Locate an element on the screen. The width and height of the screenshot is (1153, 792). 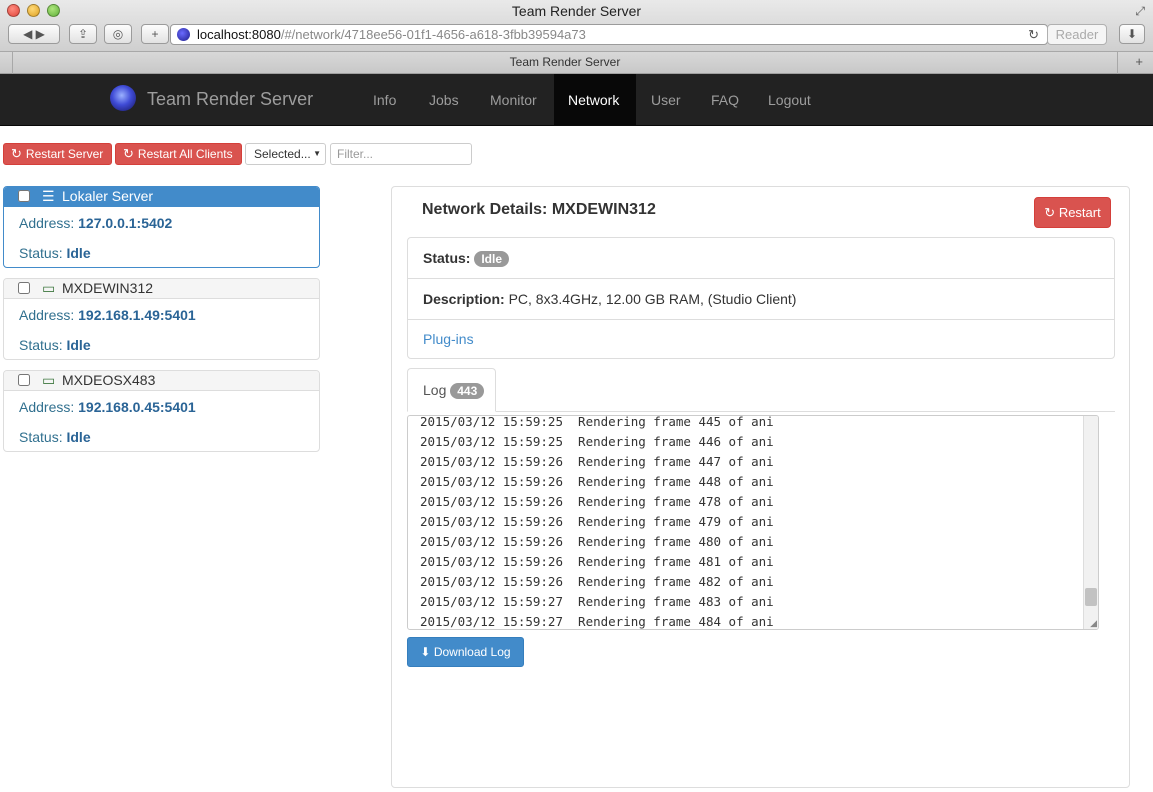
plugins-link: Plug-ins is located at coordinates (448, 339).